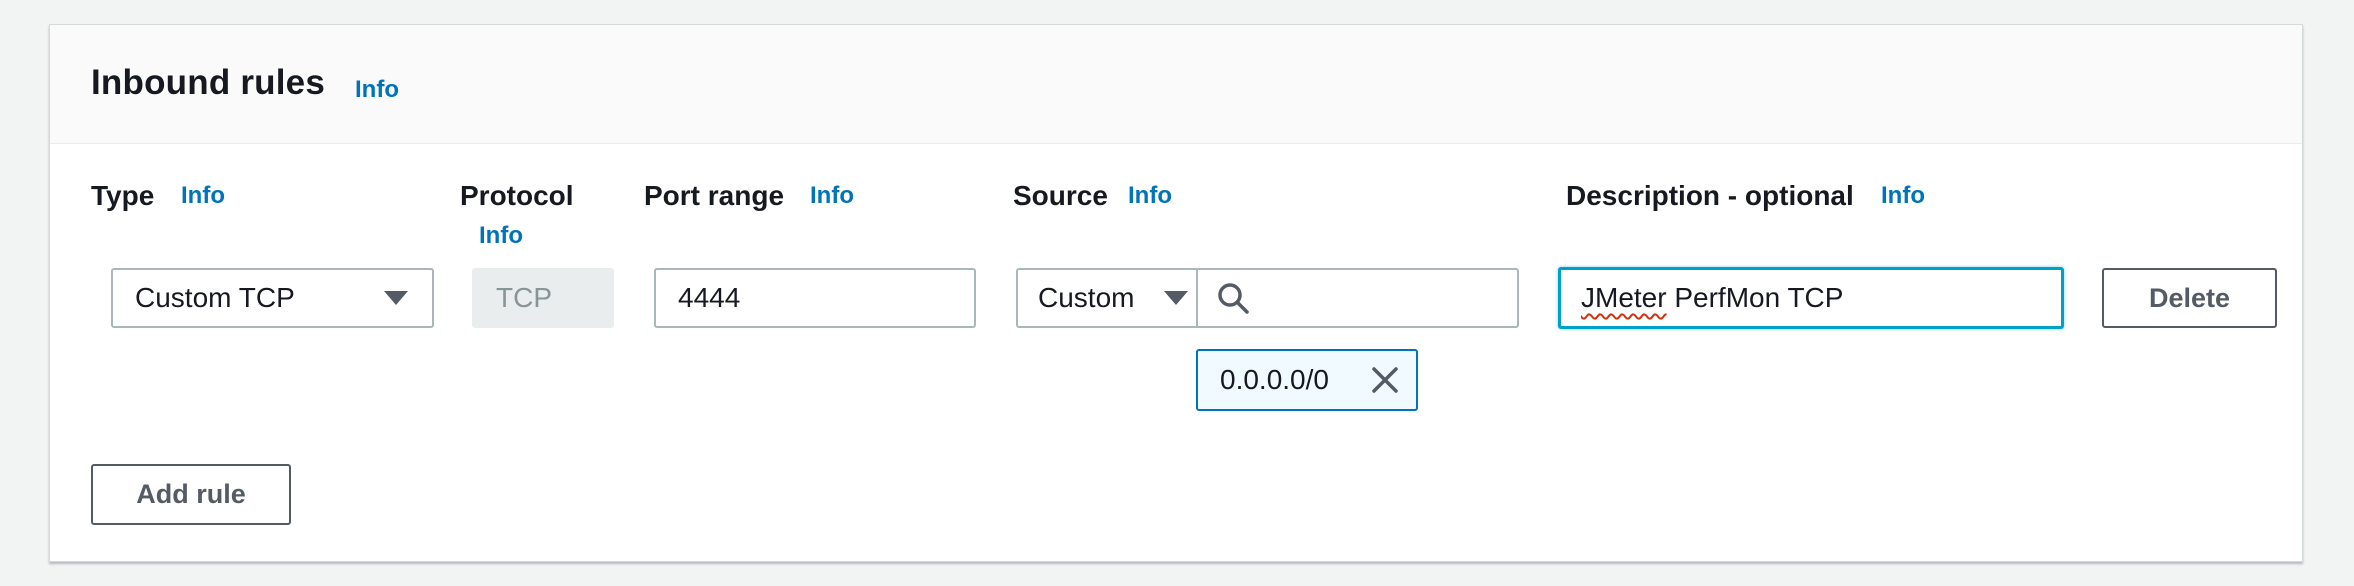  I want to click on description-label: Description - optional, so click(1710, 195).